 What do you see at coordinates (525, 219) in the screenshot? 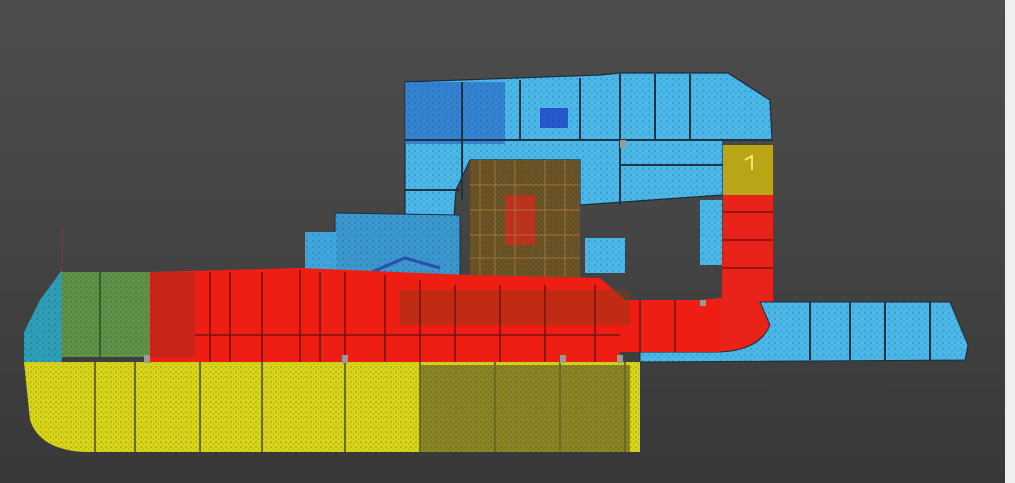
I see `central-detail-zone` at bounding box center [525, 219].